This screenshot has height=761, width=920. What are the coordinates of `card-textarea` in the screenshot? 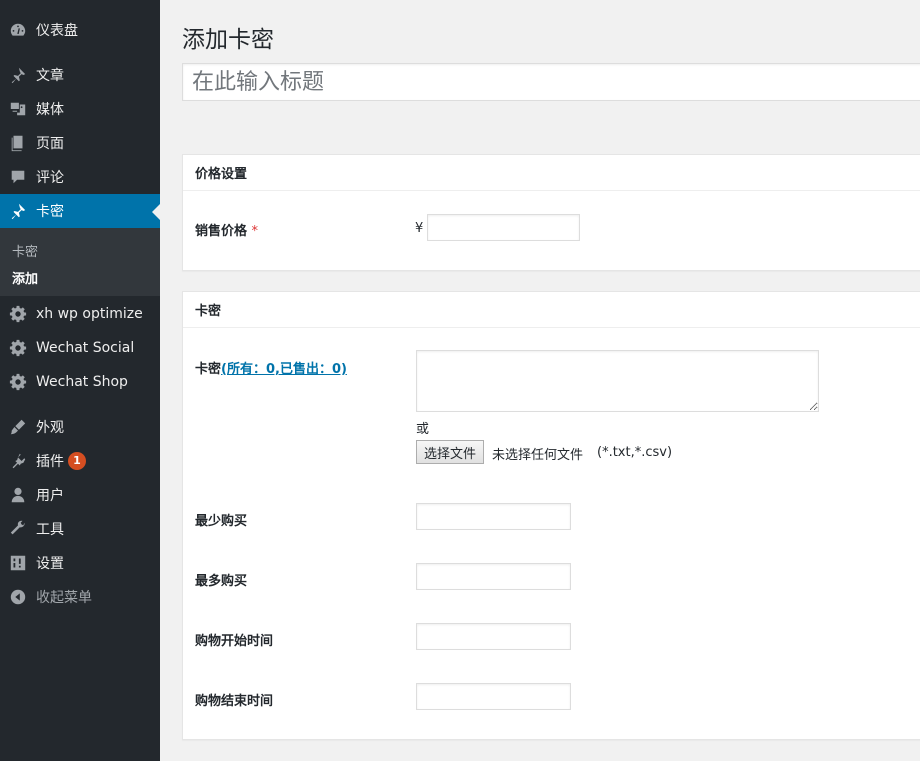 It's located at (617, 381).